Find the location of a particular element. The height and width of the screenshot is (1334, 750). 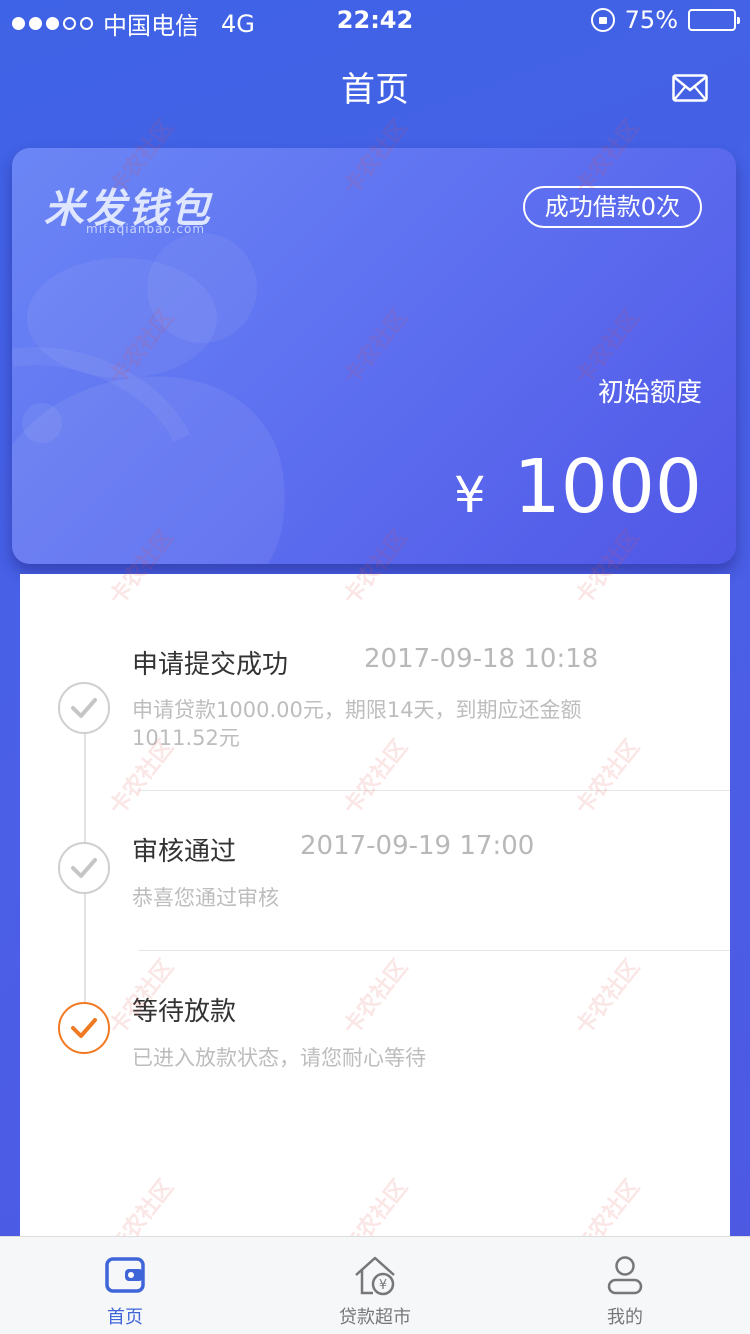

tab-home: 首页 is located at coordinates (125, 1285).